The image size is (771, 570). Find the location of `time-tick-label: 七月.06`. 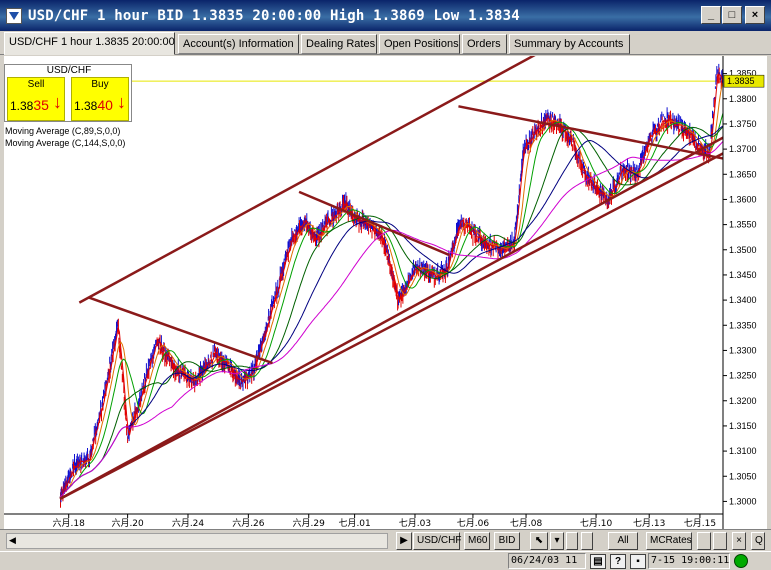

time-tick-label: 七月.06 is located at coordinates (473, 523).